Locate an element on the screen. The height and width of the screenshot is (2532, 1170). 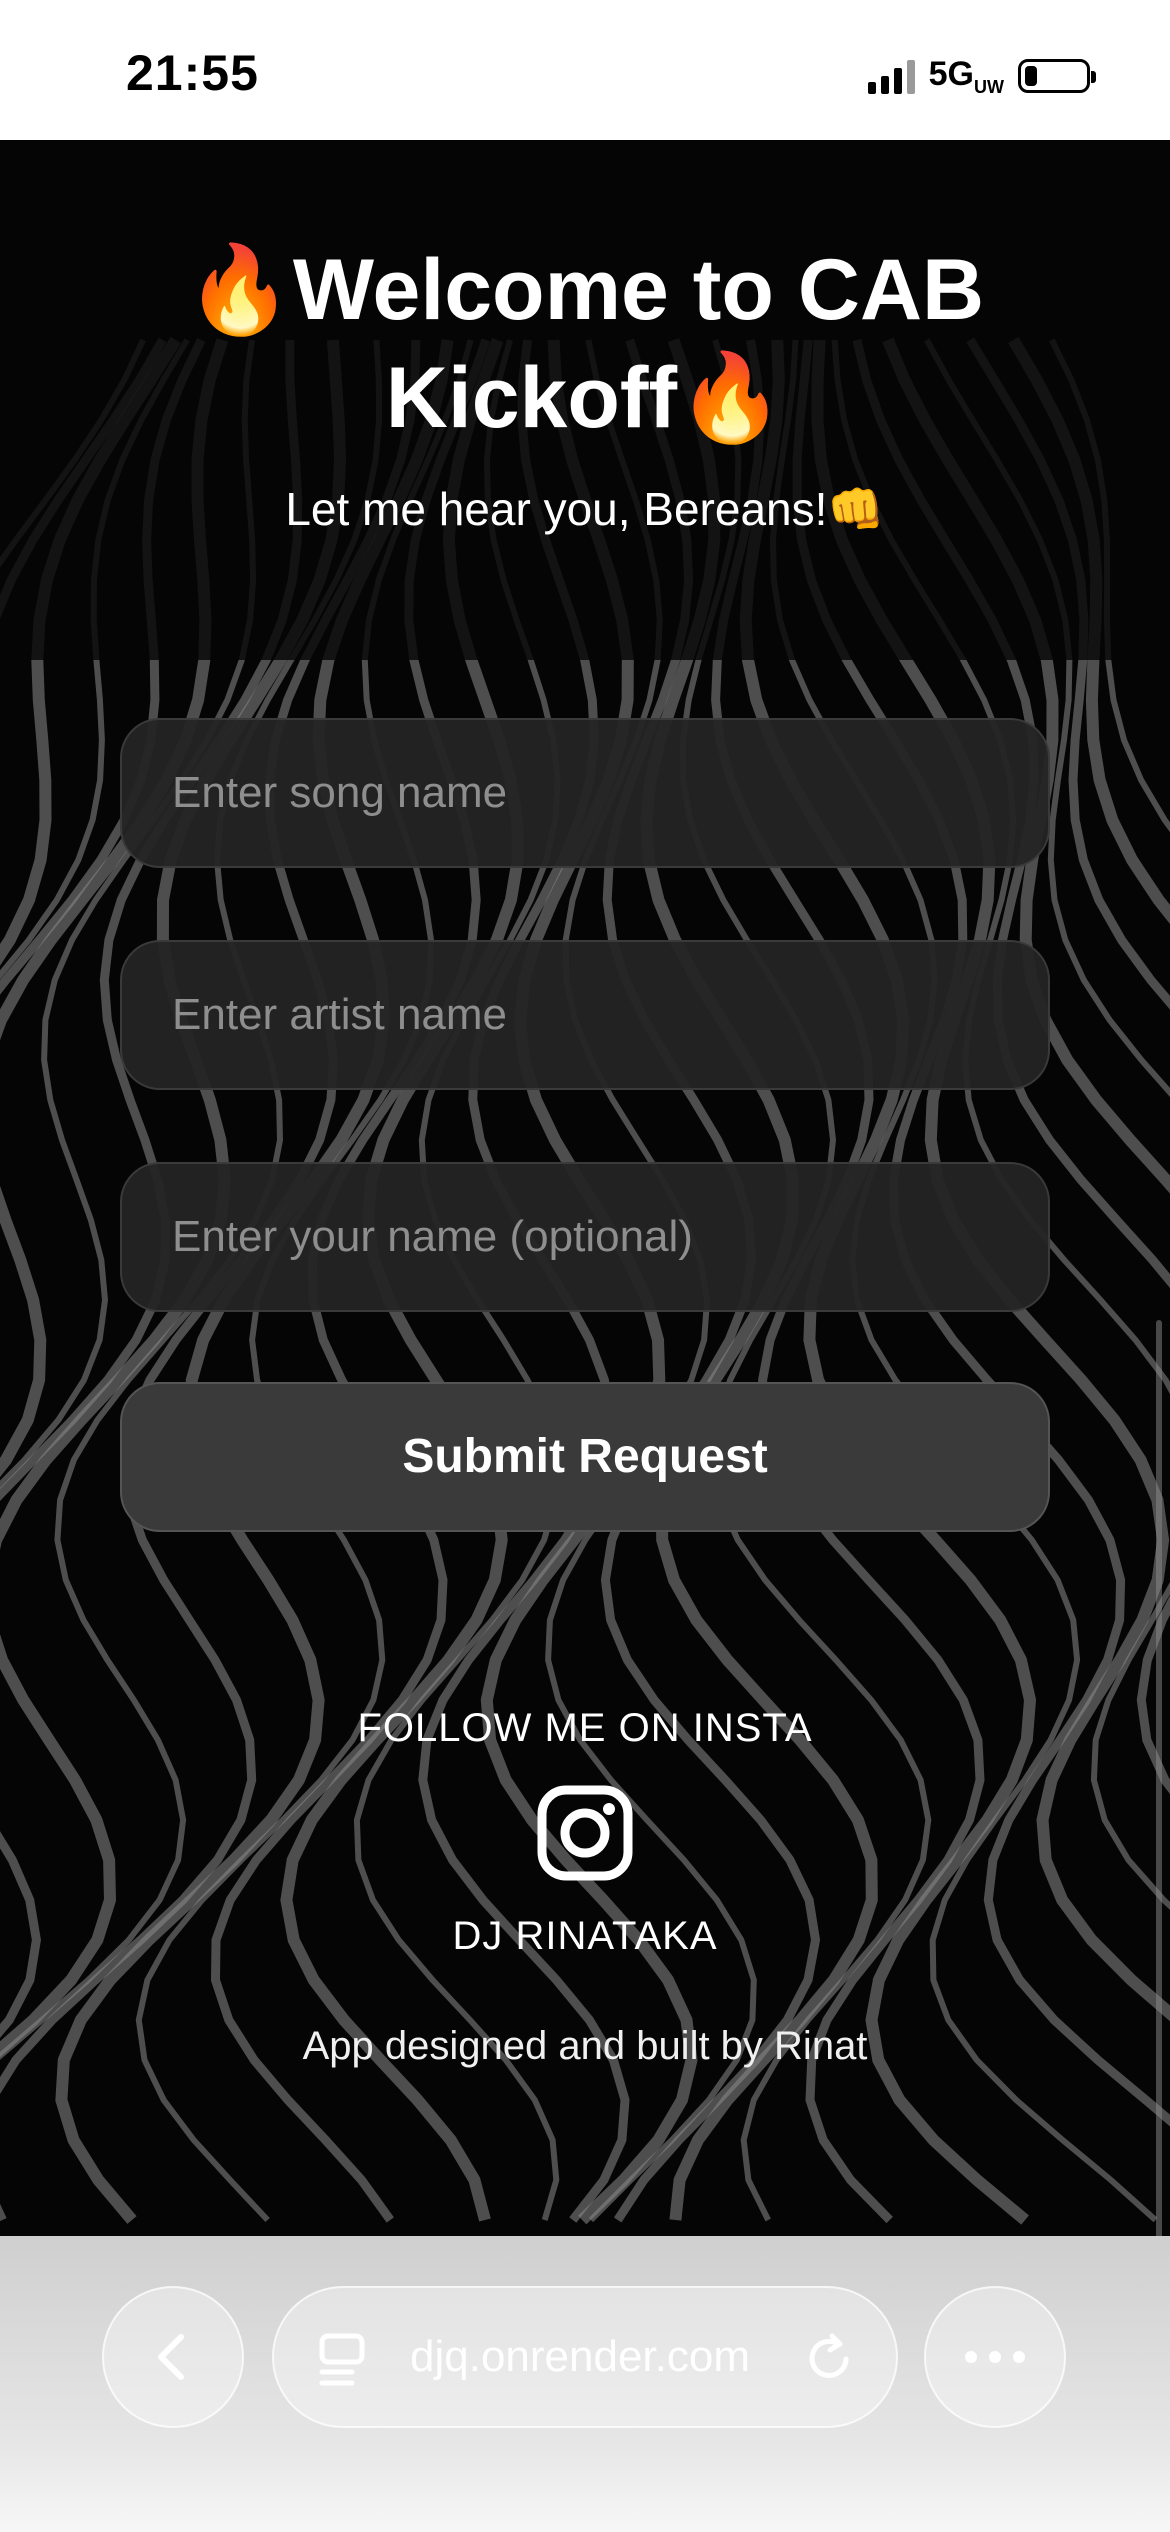
page-subtitle: Let me hear you, Bereans!👊 is located at coordinates (585, 509).